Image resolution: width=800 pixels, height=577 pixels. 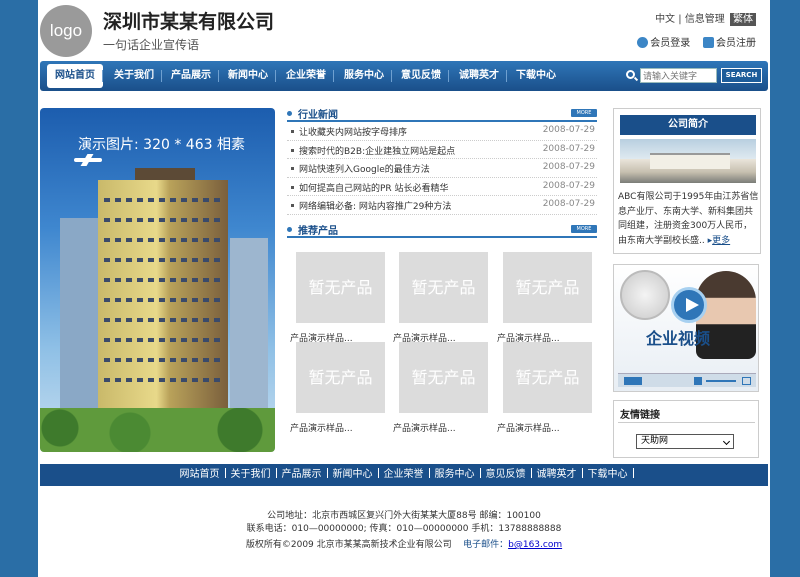 What do you see at coordinates (289, 229) in the screenshot?
I see `section-dot-icon` at bounding box center [289, 229].